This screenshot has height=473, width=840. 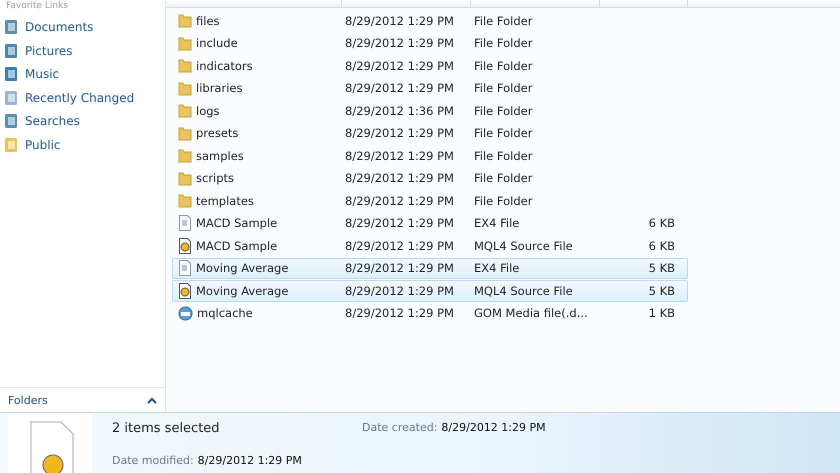 What do you see at coordinates (258, 178) in the screenshot?
I see `file-name: scripts` at bounding box center [258, 178].